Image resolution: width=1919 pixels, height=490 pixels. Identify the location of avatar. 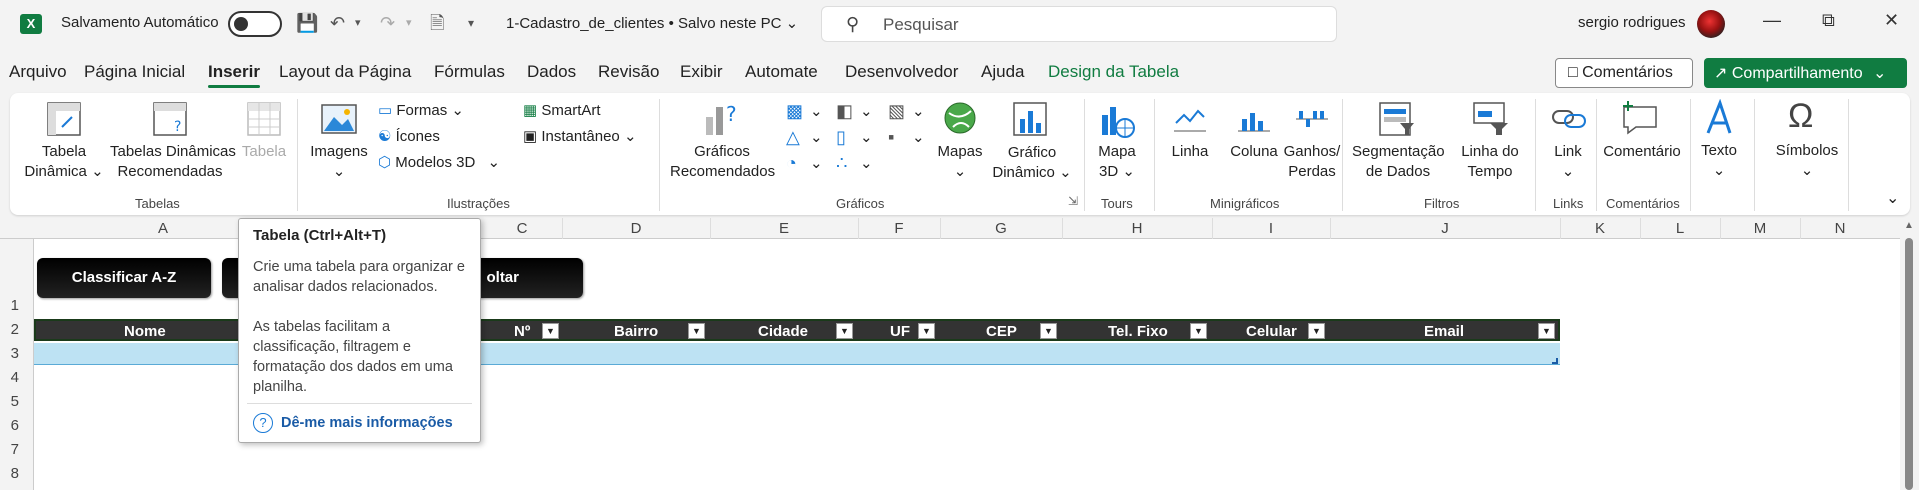
(1711, 24).